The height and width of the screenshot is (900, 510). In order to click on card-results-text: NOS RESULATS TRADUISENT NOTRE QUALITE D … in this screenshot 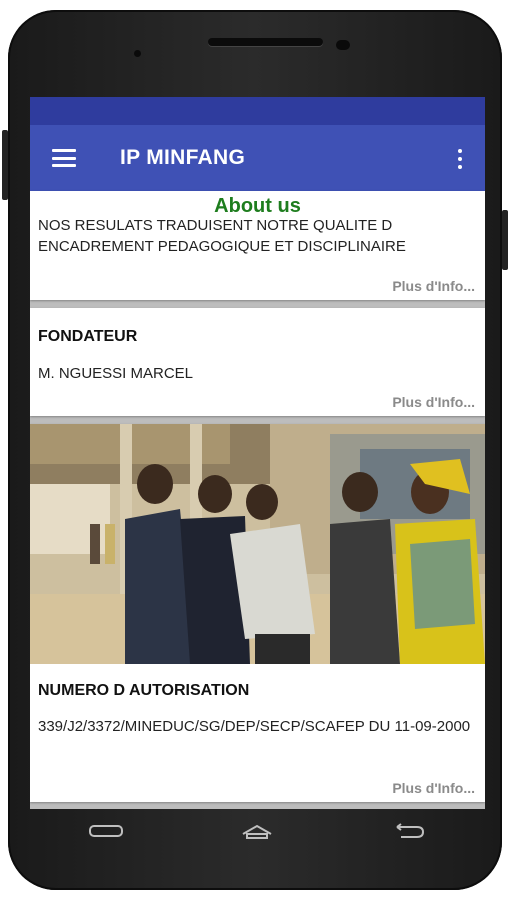, I will do `click(222, 236)`.